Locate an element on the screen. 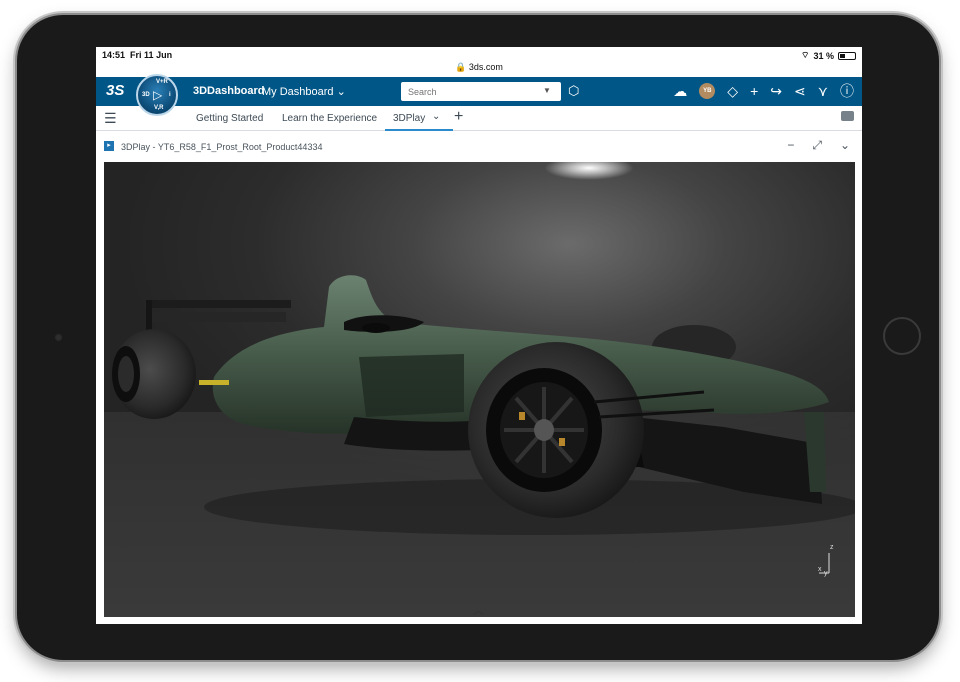 Image resolution: width=960 pixels, height=682 pixels. cloud-icon: ☁ is located at coordinates (680, 91).